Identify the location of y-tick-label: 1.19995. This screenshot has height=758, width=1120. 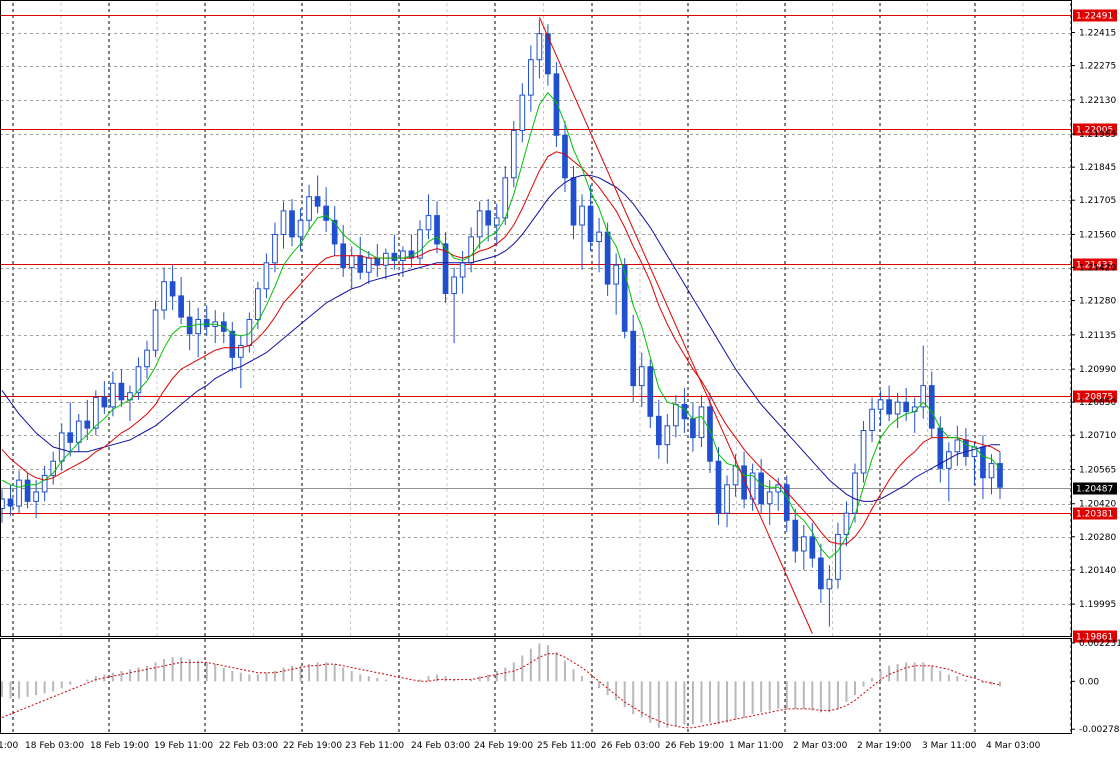
(1097, 605).